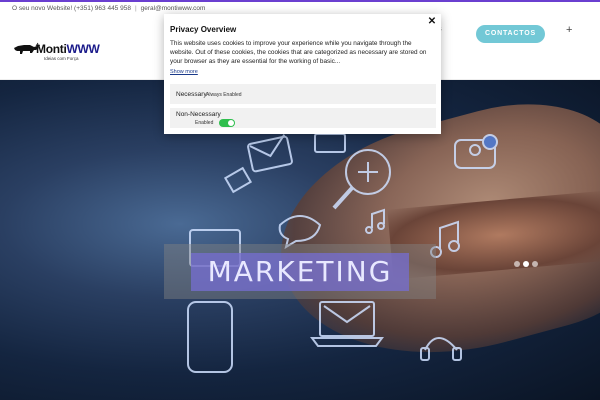  I want to click on site-logo: MontiWWW Ideias com Força, so click(56, 51).